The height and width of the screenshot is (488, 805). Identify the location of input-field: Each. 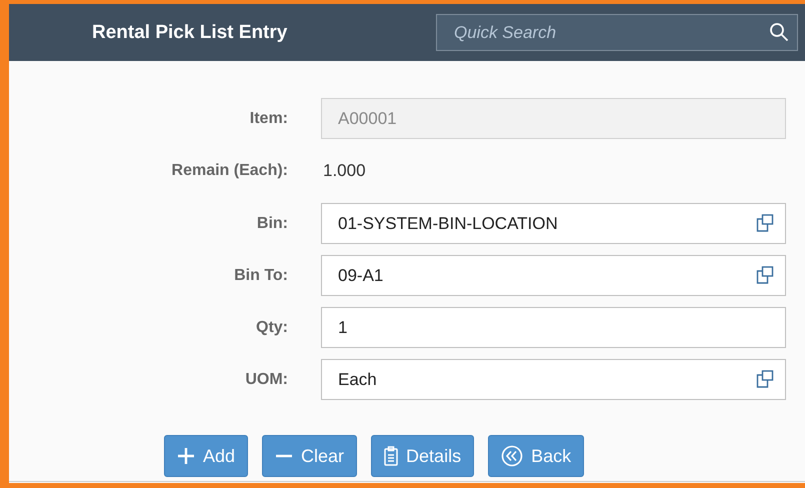
(553, 379).